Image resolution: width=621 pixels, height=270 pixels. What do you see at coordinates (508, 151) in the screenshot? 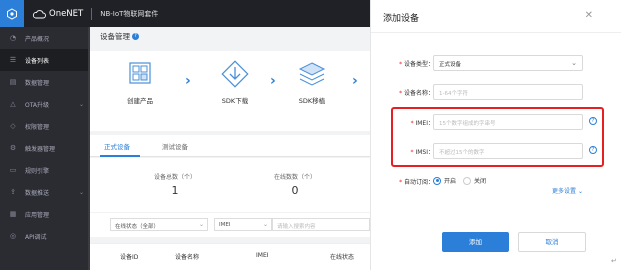
I see `imsi-input: 不超过15个的数字` at bounding box center [508, 151].